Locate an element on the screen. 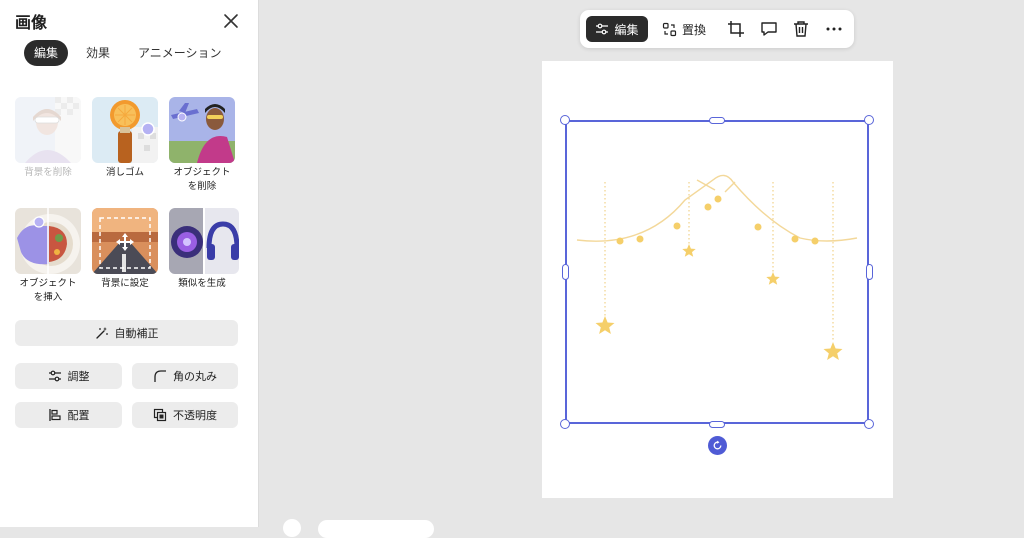 The width and height of the screenshot is (1024, 538). comment-icon is located at coordinates (769, 29).